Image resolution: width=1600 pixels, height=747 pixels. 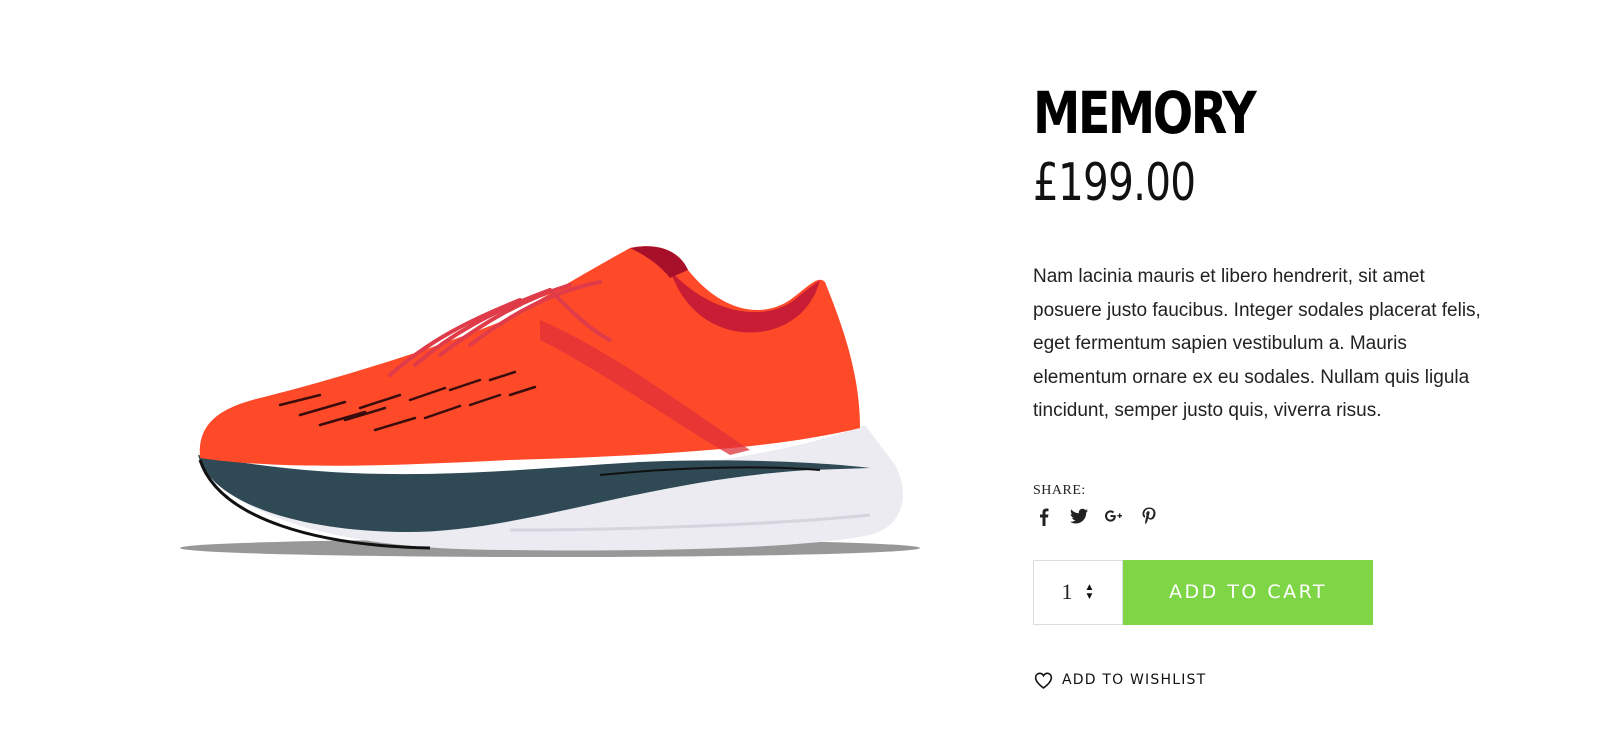 I want to click on product-title: MEMORY, so click(x=1145, y=113).